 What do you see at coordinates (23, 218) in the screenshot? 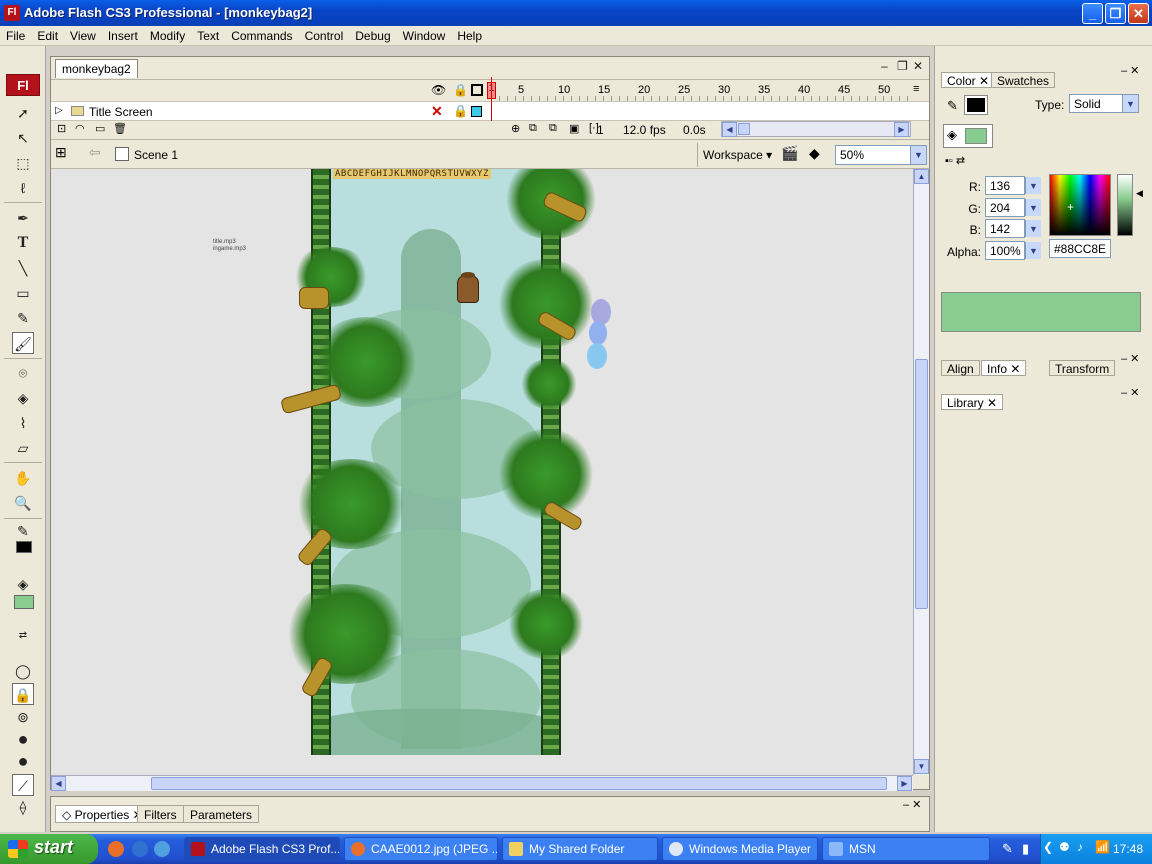
I see `pen-tool-icon: ✒` at bounding box center [23, 218].